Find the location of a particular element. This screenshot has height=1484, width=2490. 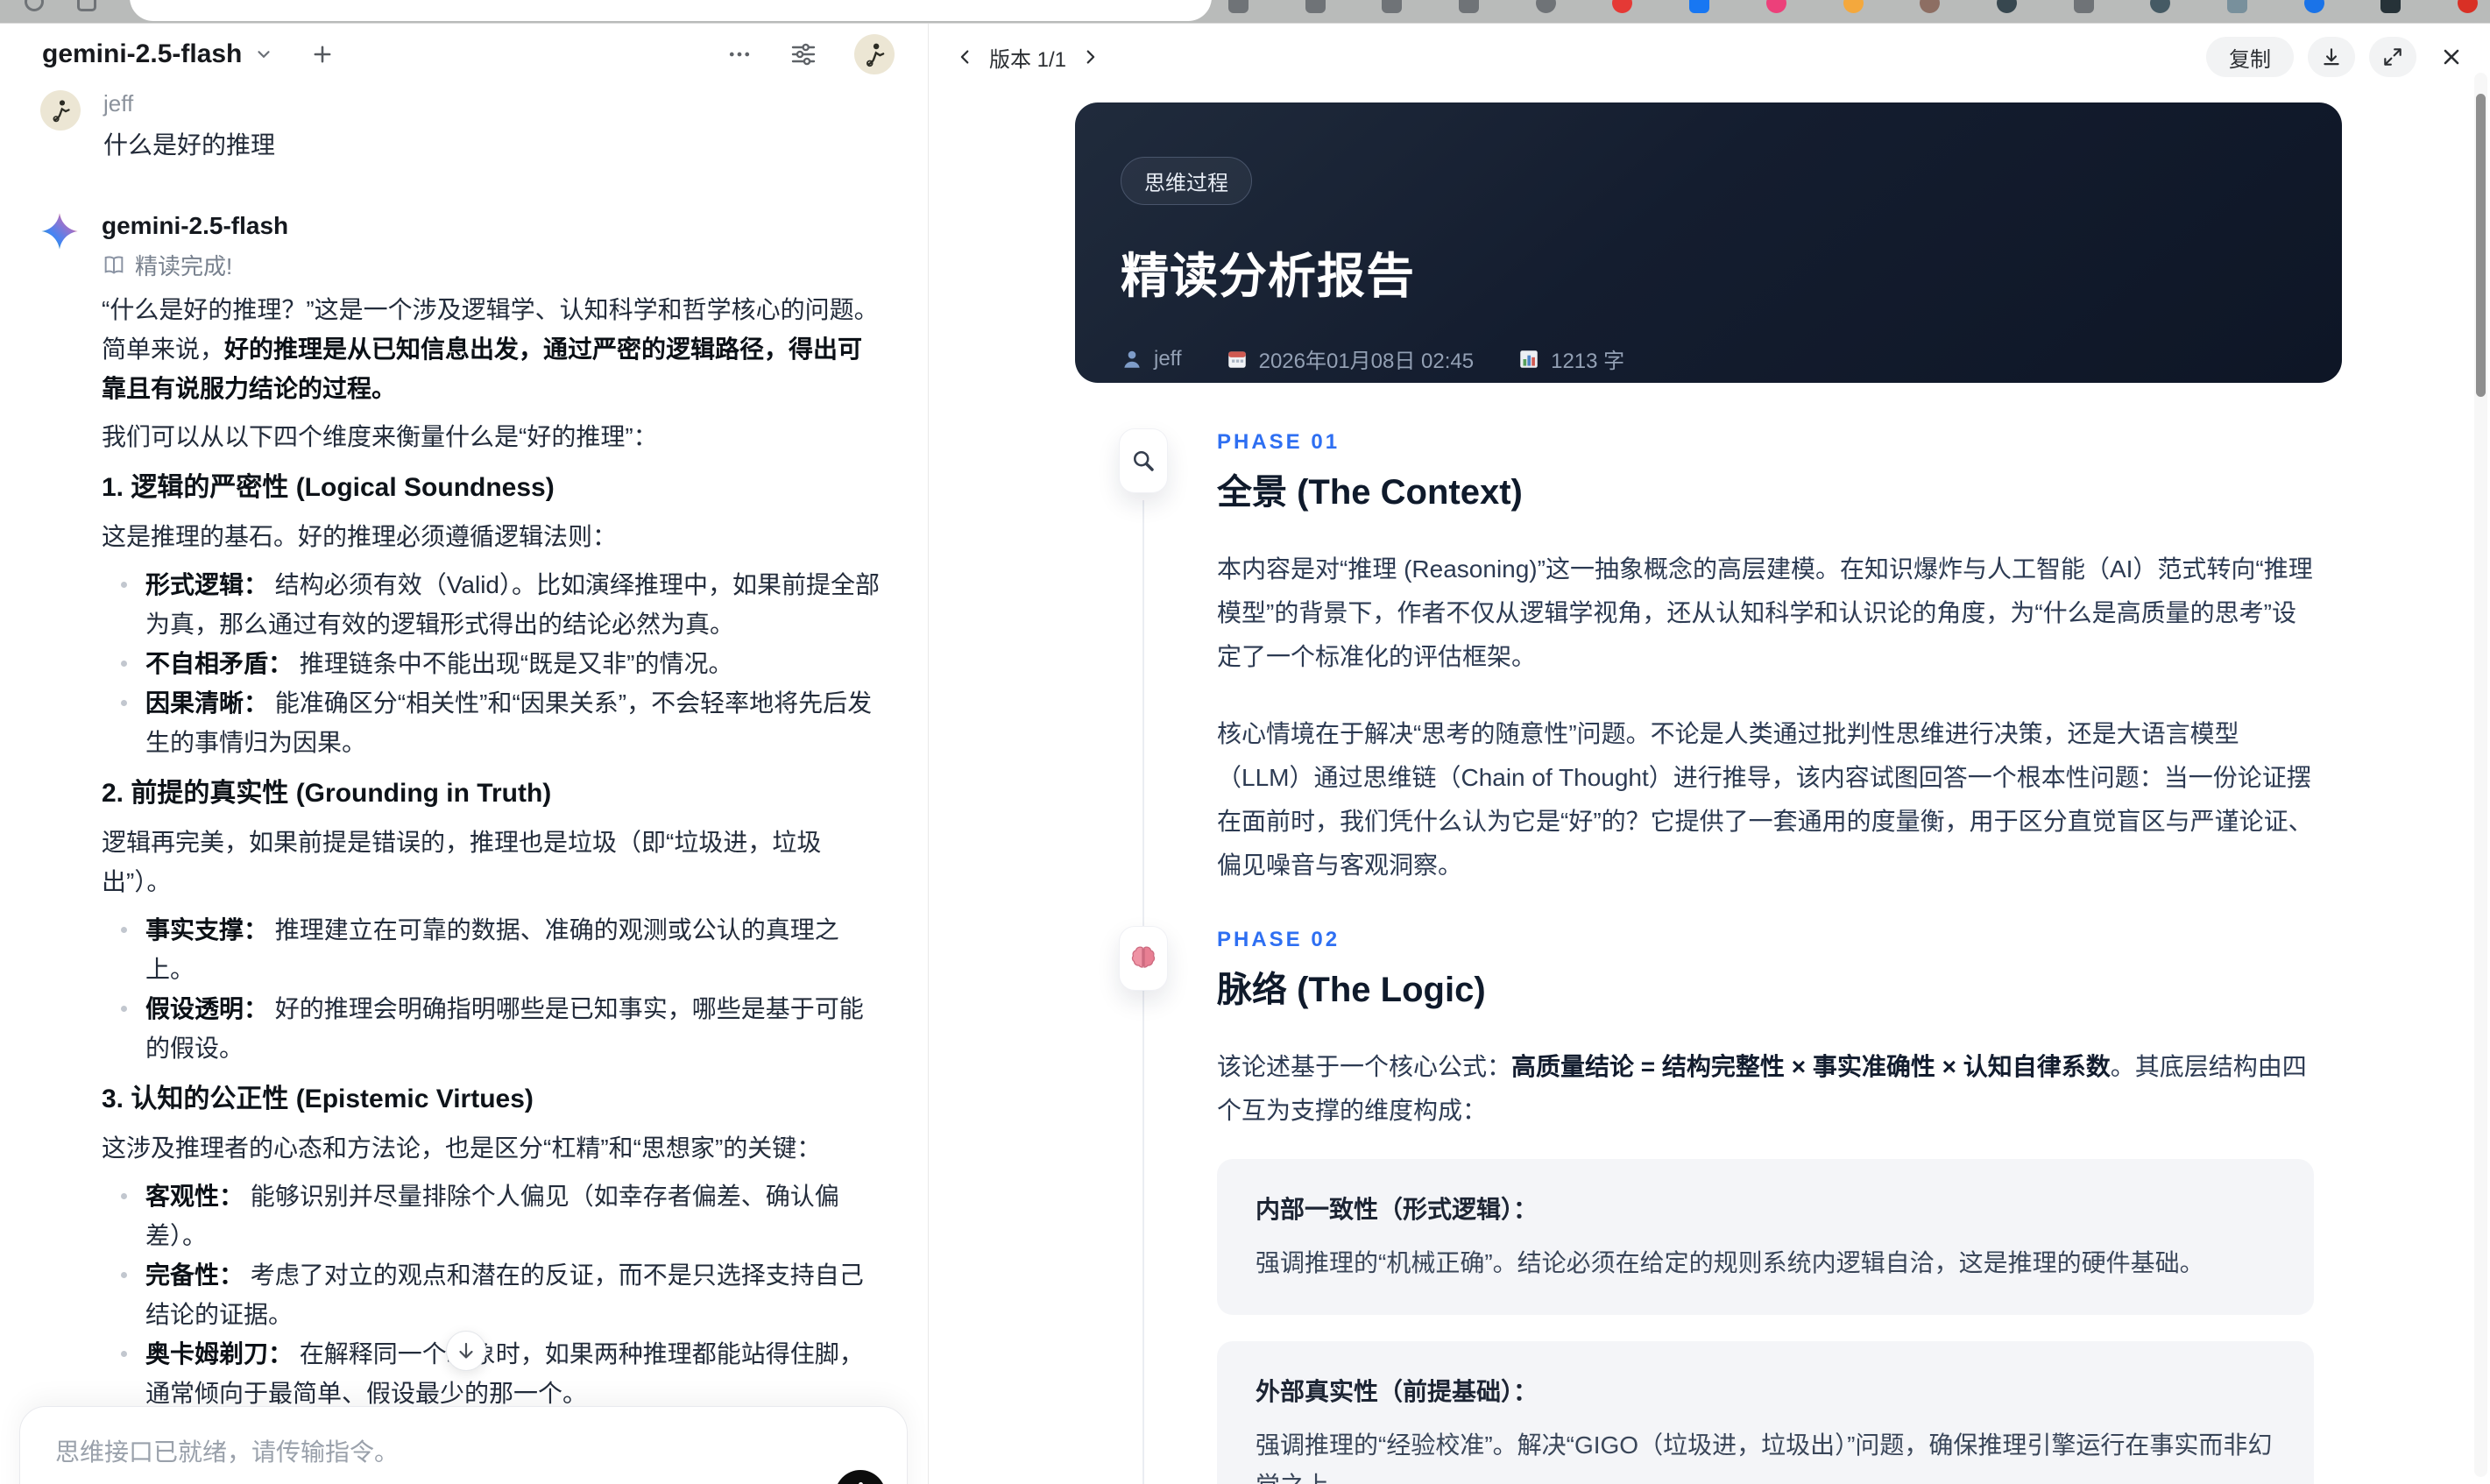

chevron-down-icon is located at coordinates (264, 54).